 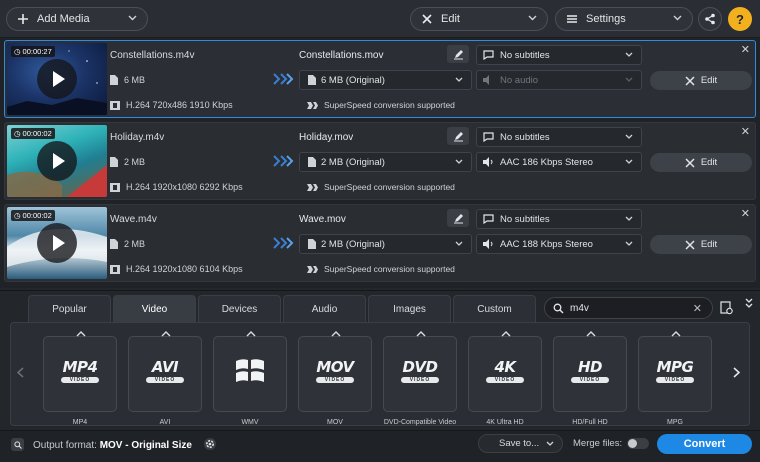 What do you see at coordinates (505, 422) in the screenshot?
I see `preset-label: 4K Ultra HD` at bounding box center [505, 422].